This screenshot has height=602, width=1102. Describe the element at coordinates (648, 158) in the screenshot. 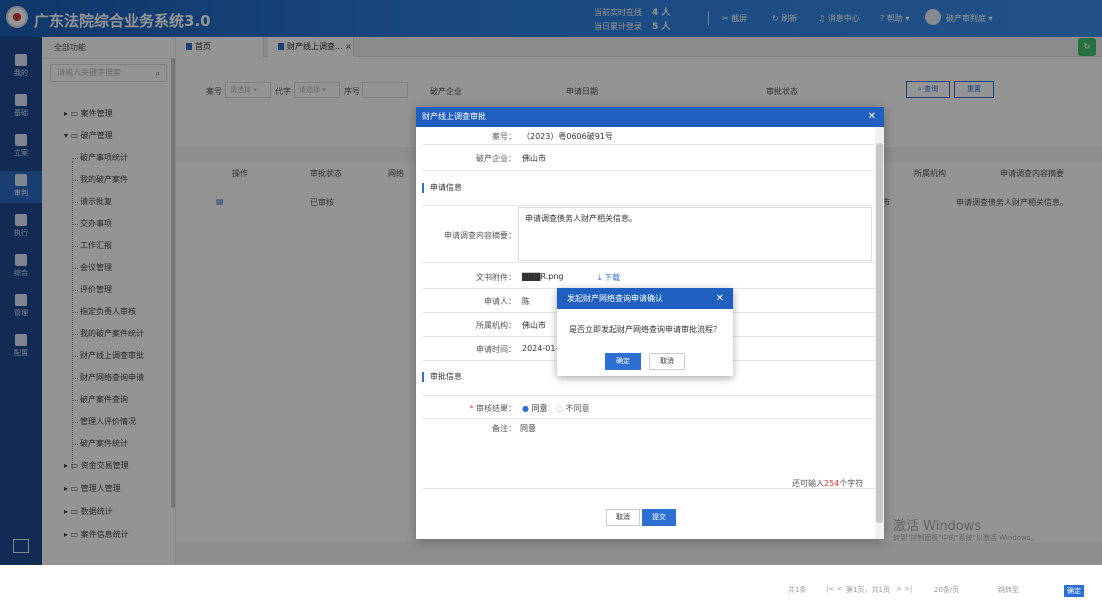

I see `company-row: 破产企业： 佛山市` at that location.